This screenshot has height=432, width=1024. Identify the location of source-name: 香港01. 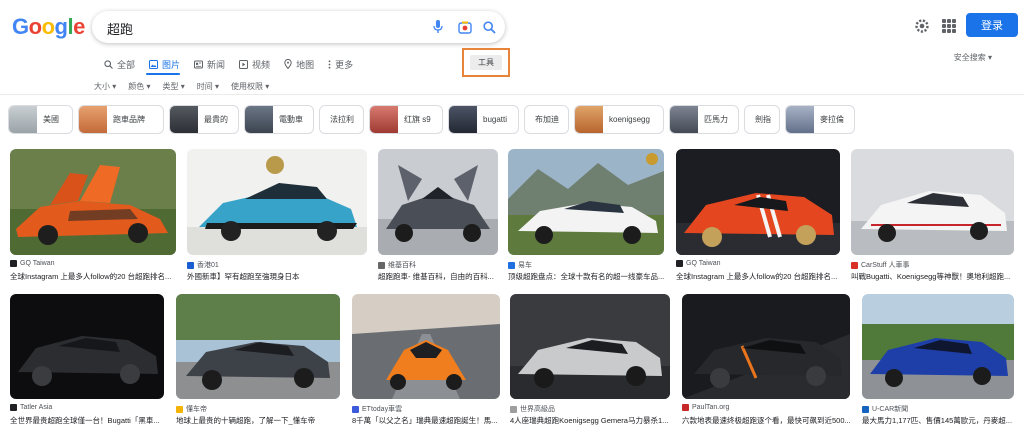
(208, 265).